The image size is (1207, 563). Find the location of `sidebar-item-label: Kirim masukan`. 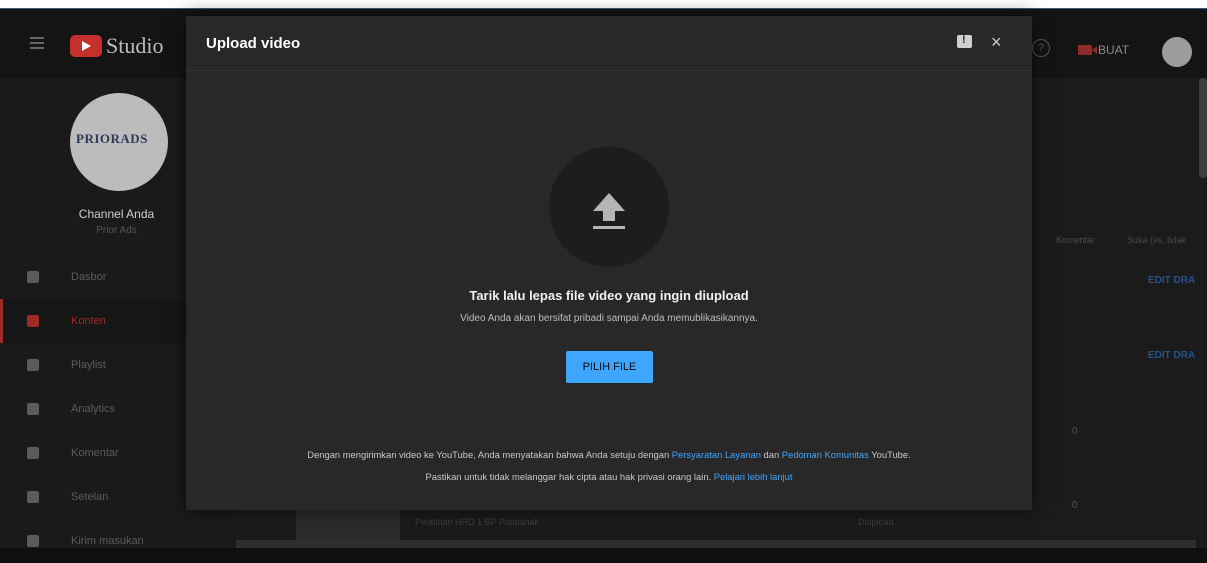

sidebar-item-label: Kirim masukan is located at coordinates (107, 541).